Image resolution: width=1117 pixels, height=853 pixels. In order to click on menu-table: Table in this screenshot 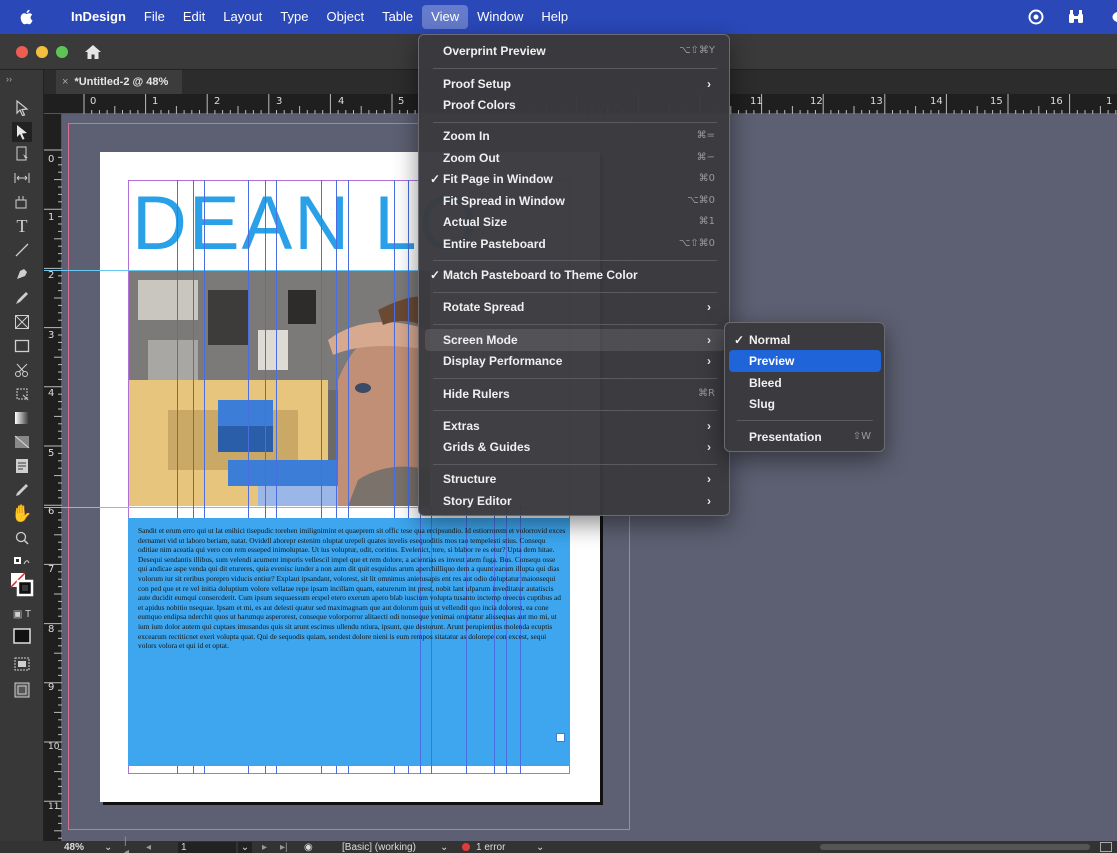, I will do `click(397, 17)`.